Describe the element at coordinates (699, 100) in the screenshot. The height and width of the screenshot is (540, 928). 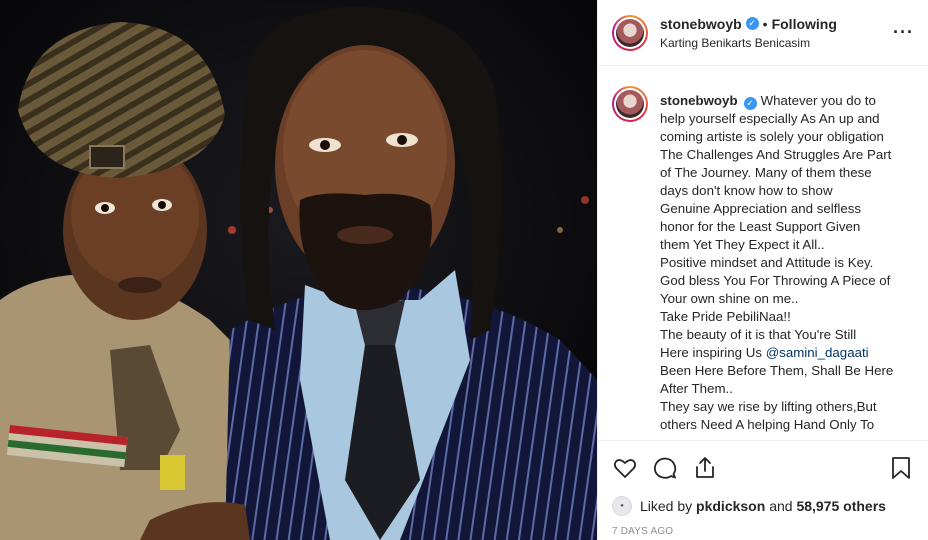
I see `caption-username: stonebwoyb` at that location.